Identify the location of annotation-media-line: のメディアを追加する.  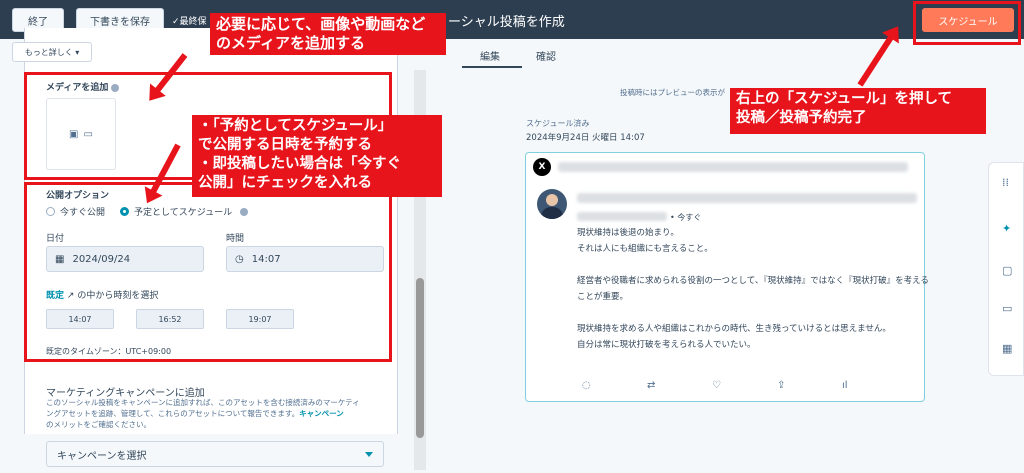
(290, 43).